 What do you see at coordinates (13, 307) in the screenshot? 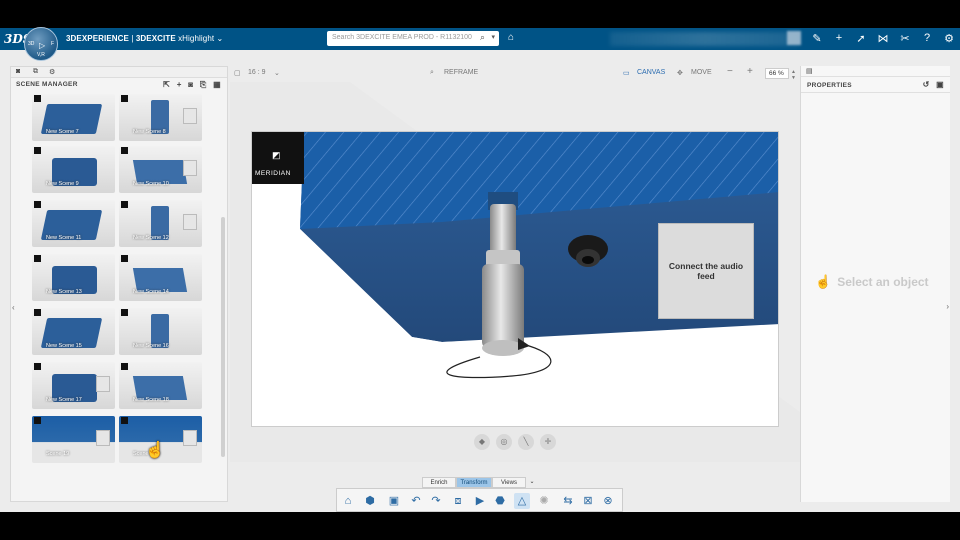
I see `collapse-left-icon: ‹` at bounding box center [13, 307].